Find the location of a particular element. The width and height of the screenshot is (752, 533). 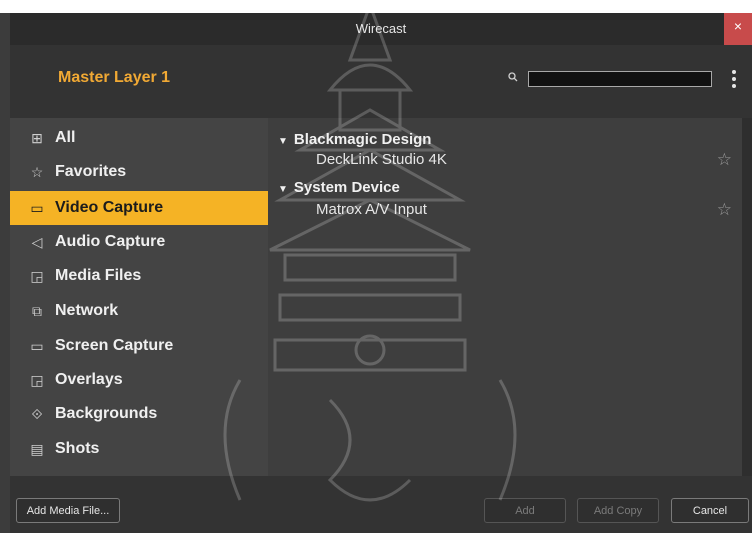

sidebar-item-video-capture: ▭ Video Capture is located at coordinates (139, 208).